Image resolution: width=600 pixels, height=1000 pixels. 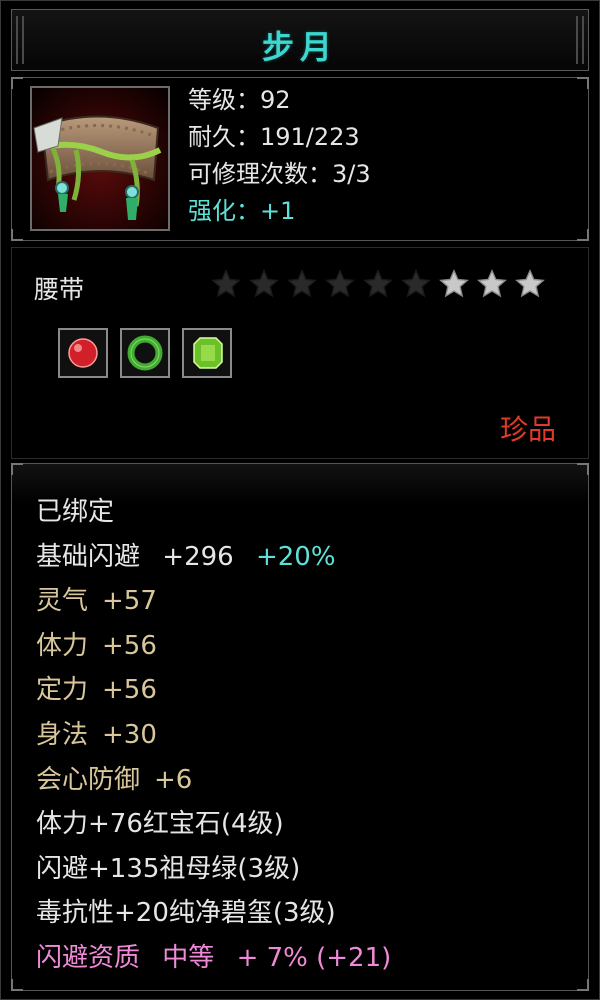 What do you see at coordinates (88, 779) in the screenshot?
I see `attr-label: 会心防御` at bounding box center [88, 779].